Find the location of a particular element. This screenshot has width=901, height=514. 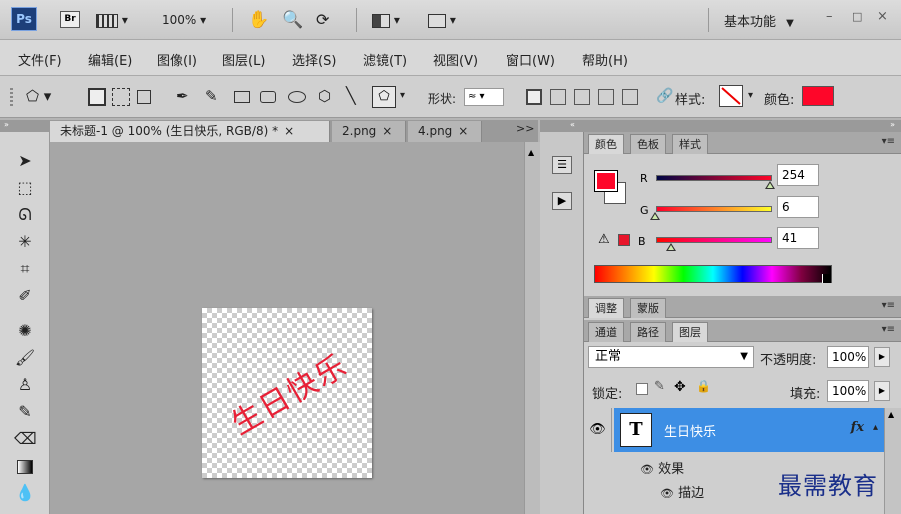

lock-position-icon: ✥ is located at coordinates (680, 387).